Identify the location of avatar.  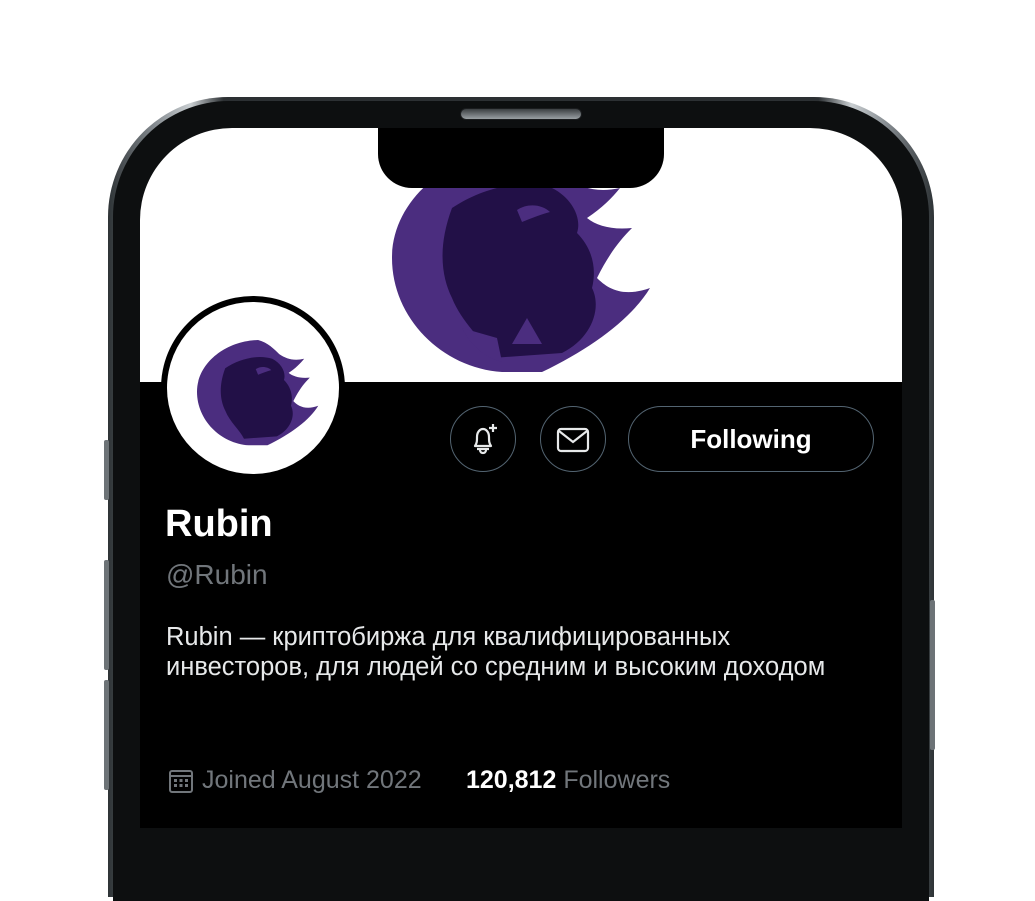
(253, 388).